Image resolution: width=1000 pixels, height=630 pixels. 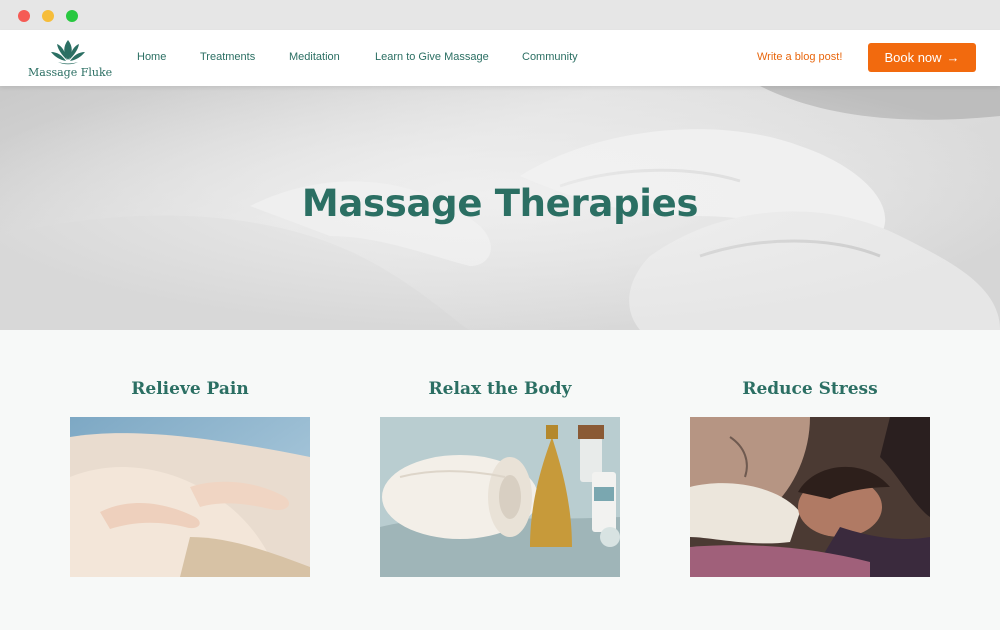 I want to click on window-titlebar, so click(x=500, y=15).